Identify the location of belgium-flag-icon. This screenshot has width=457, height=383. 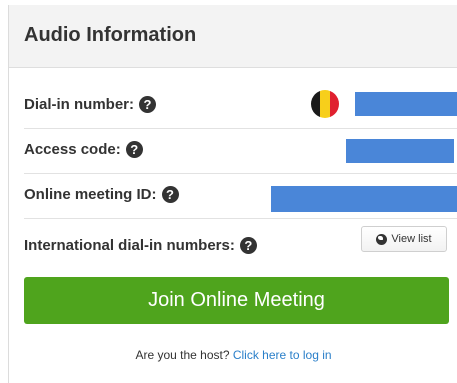
(325, 104).